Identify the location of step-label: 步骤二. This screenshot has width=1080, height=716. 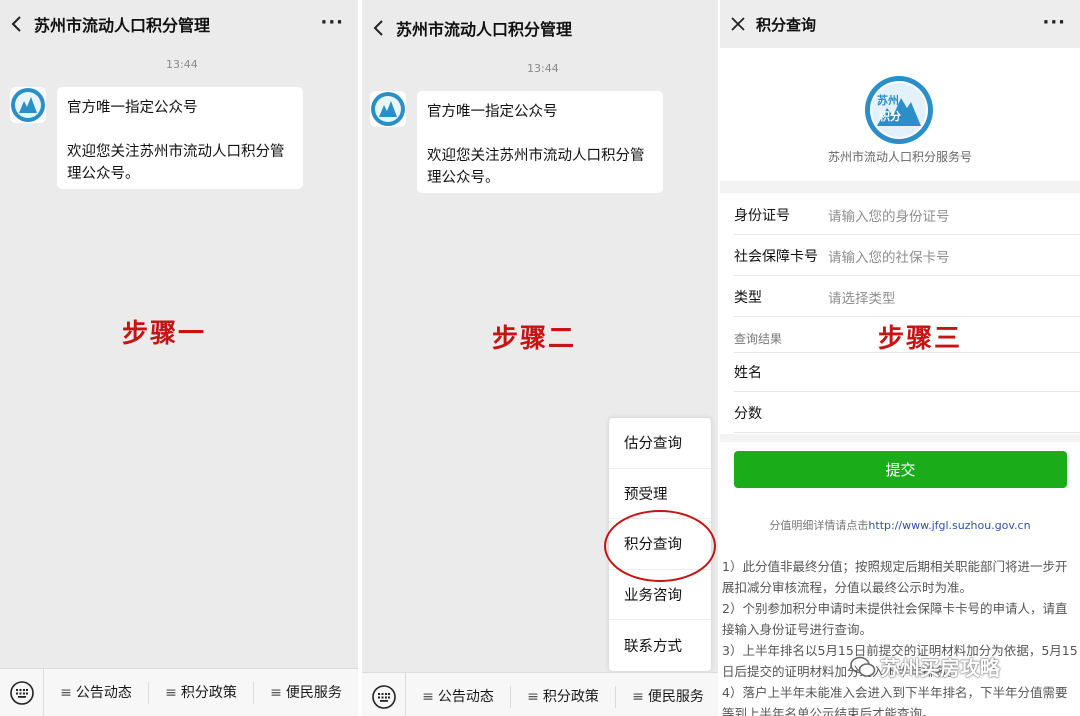
(534, 339).